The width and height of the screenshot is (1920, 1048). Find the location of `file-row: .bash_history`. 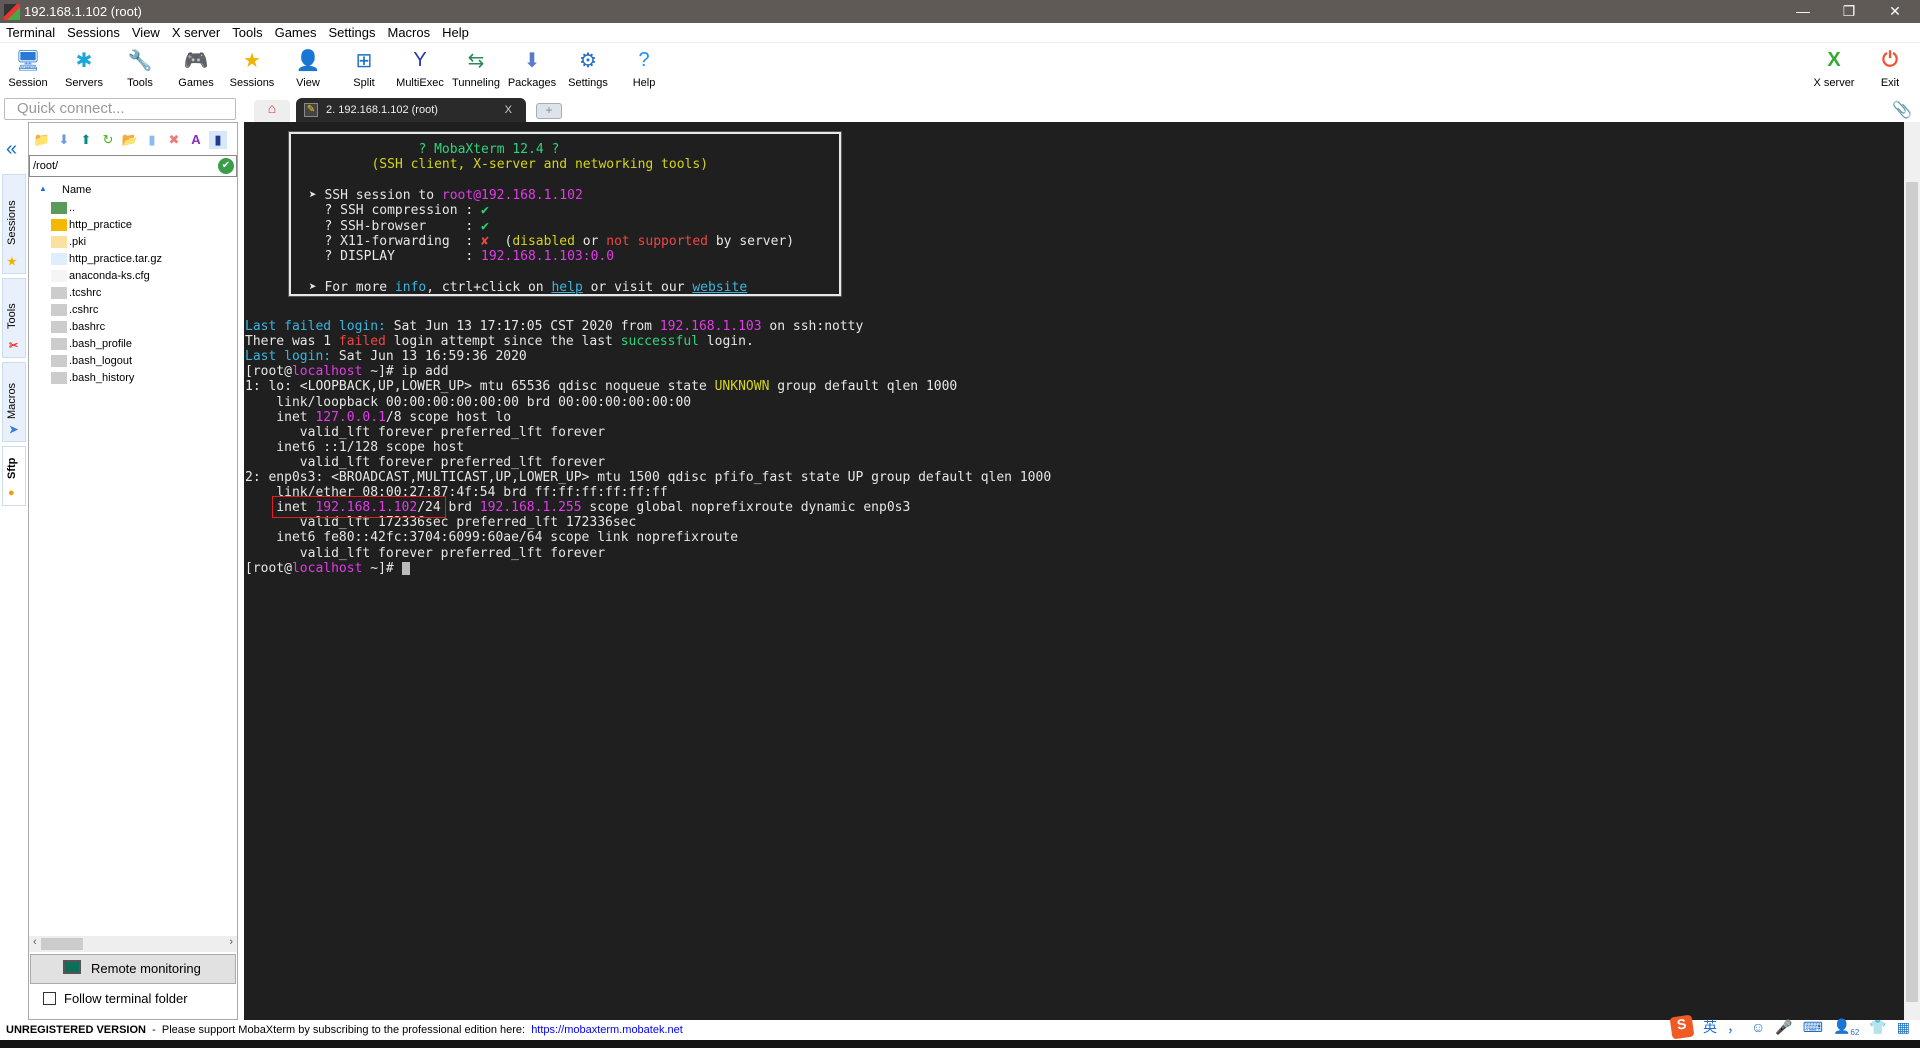

file-row: .bash_history is located at coordinates (133, 377).